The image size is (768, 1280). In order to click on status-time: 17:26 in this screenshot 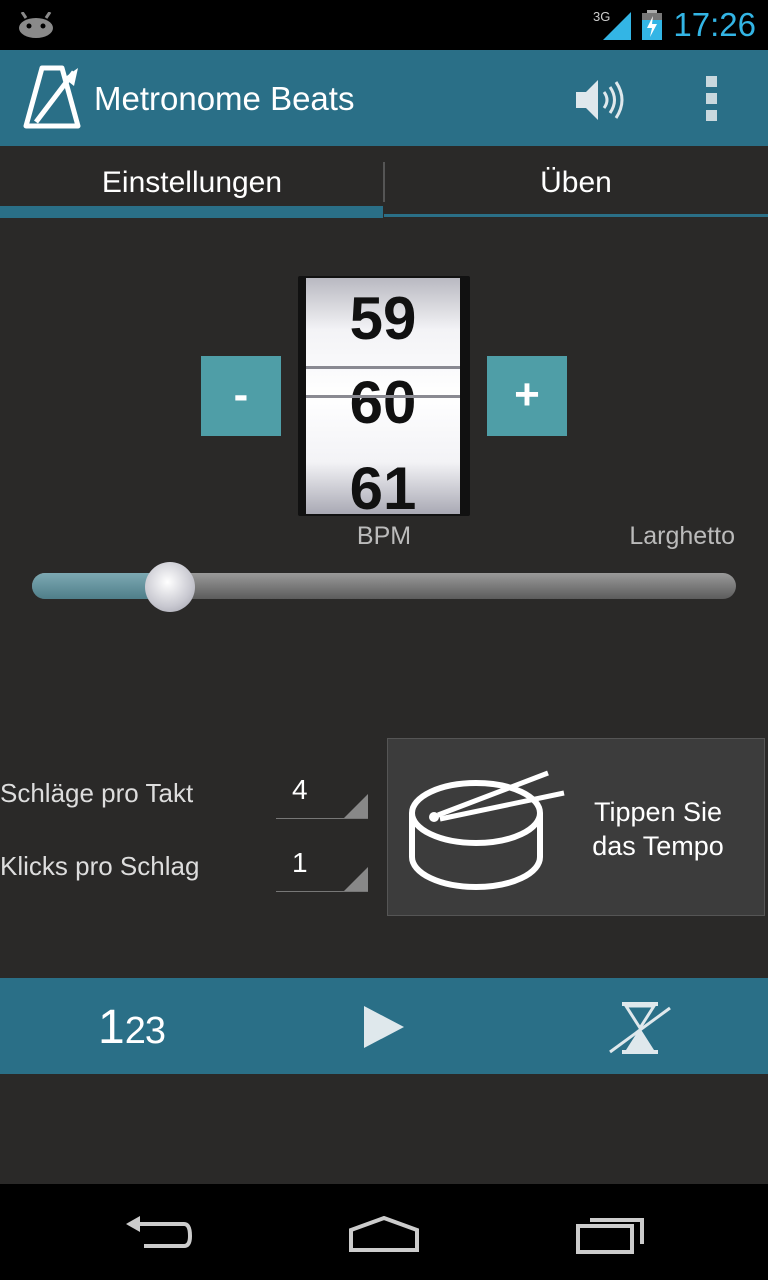, I will do `click(714, 24)`.